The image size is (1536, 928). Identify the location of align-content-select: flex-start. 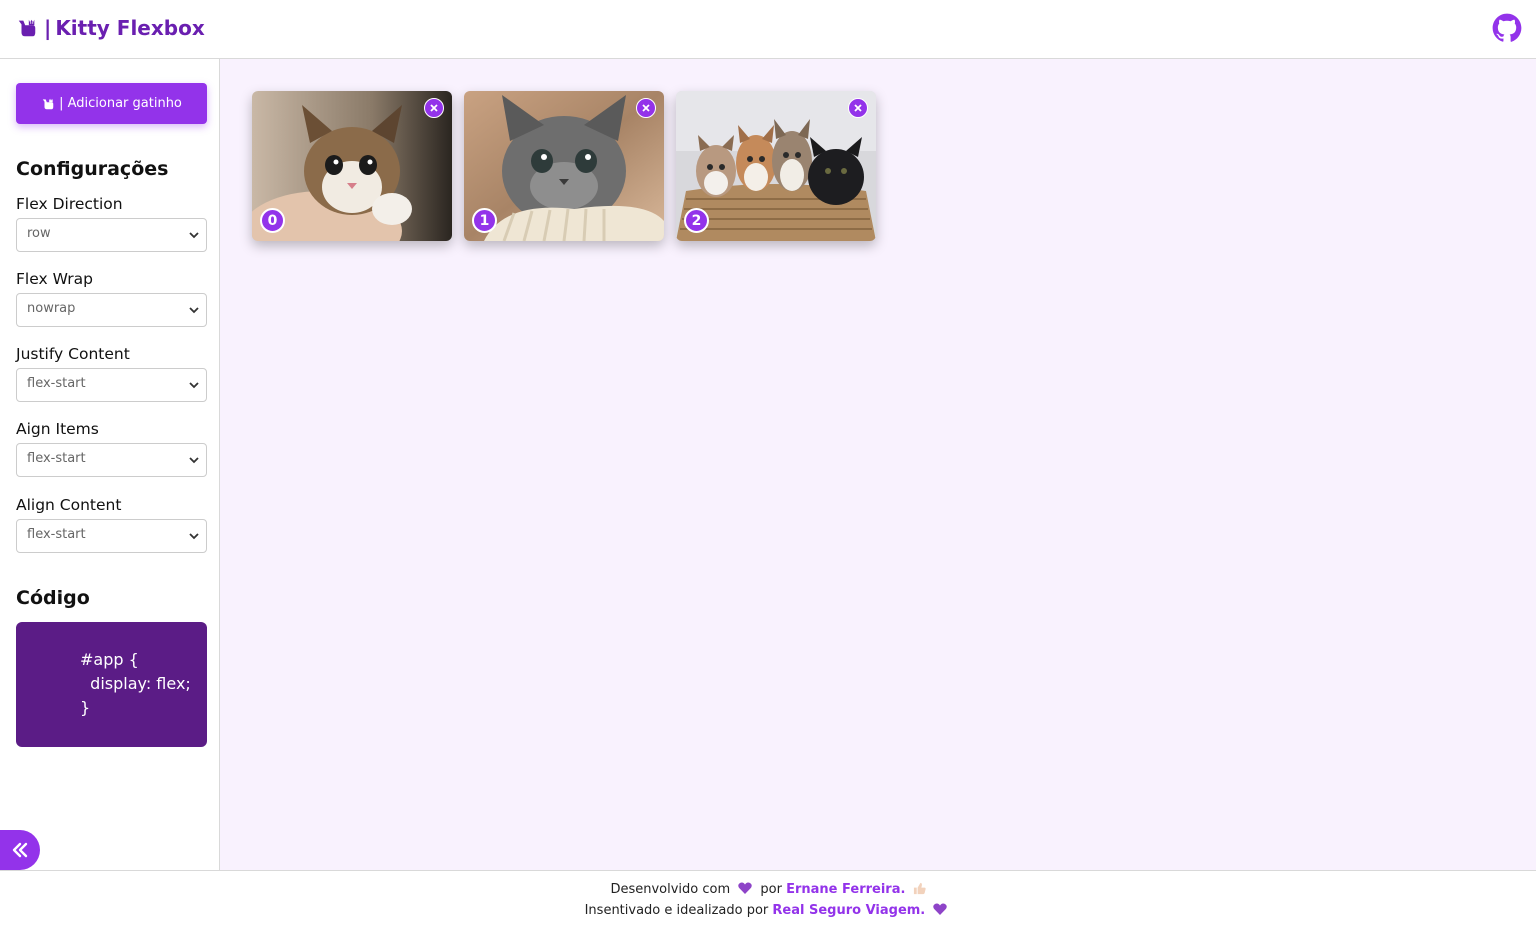
(111, 536).